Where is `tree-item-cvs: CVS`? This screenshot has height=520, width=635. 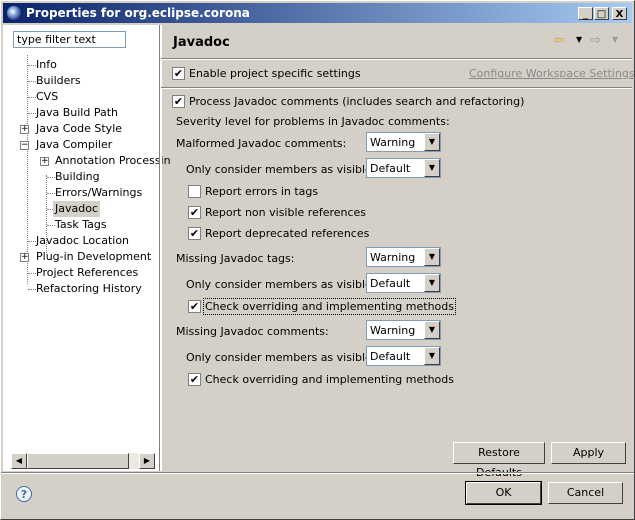 tree-item-cvs: CVS is located at coordinates (47, 97).